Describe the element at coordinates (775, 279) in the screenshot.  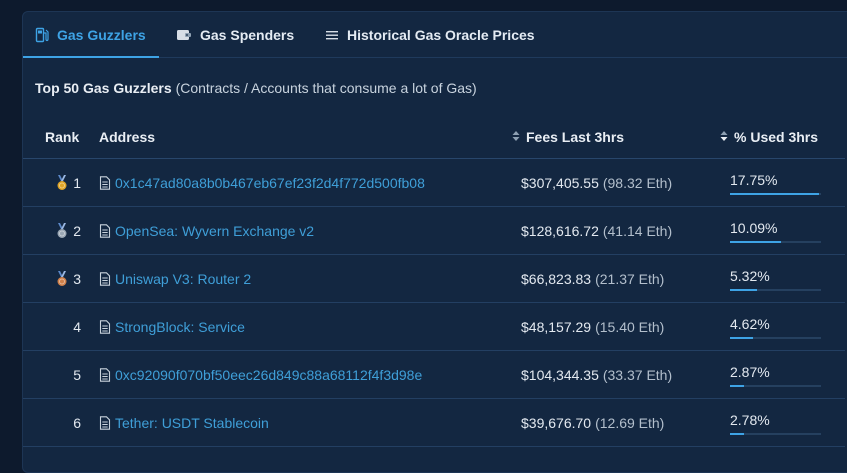
I see `pct-cell: 5.32%` at that location.